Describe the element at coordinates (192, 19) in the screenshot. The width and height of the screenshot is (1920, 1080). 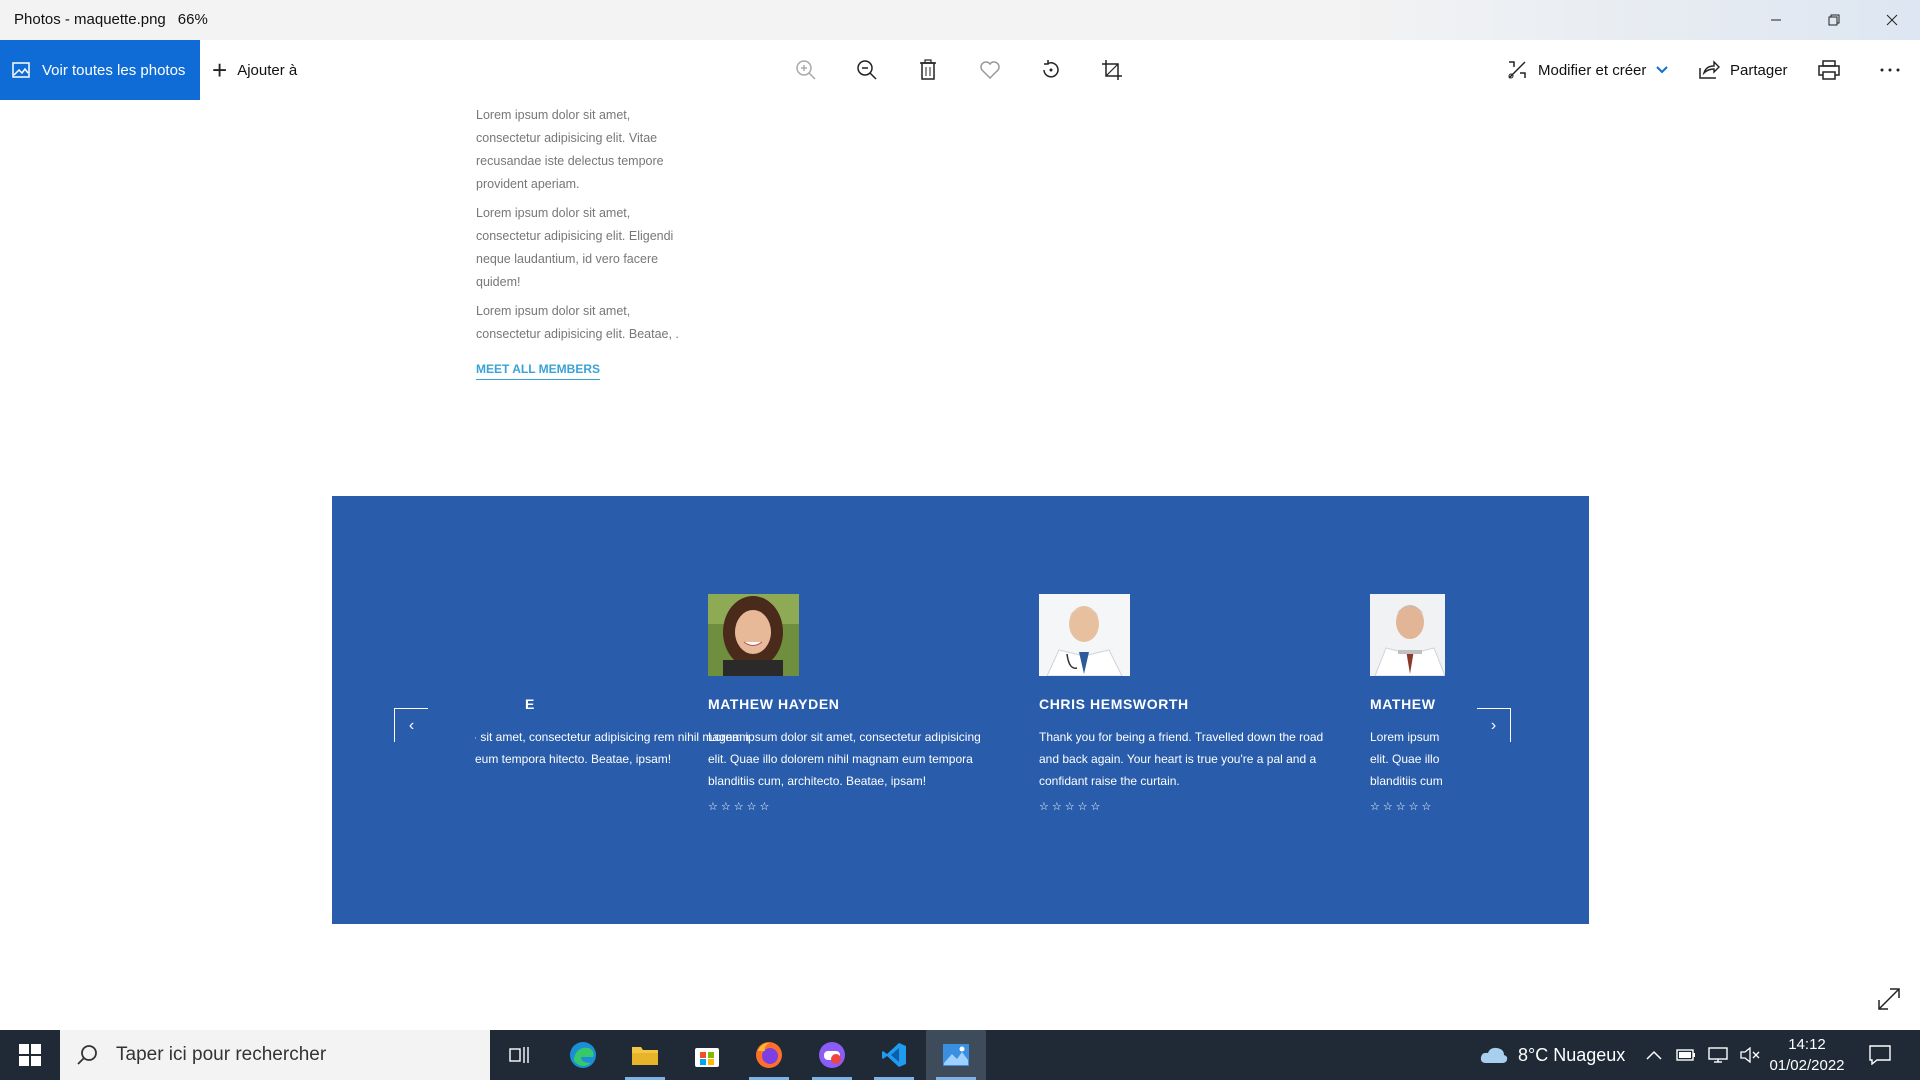
I see `zoom-level: 66%` at that location.